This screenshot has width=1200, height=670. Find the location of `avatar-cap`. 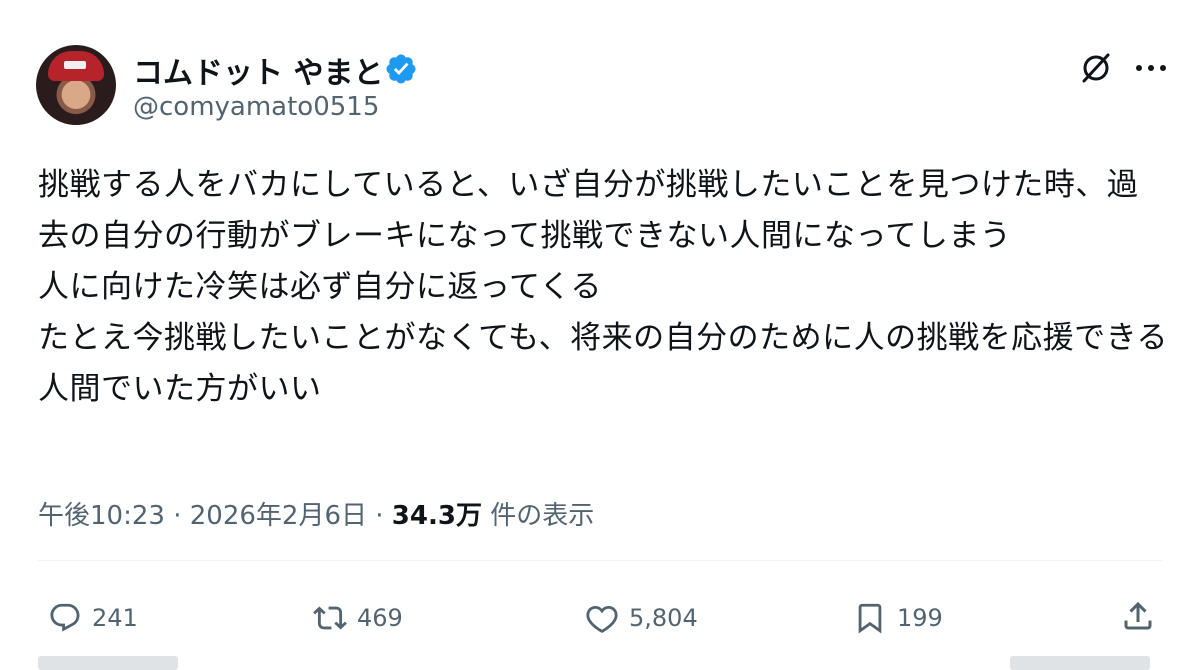

avatar-cap is located at coordinates (76, 66).